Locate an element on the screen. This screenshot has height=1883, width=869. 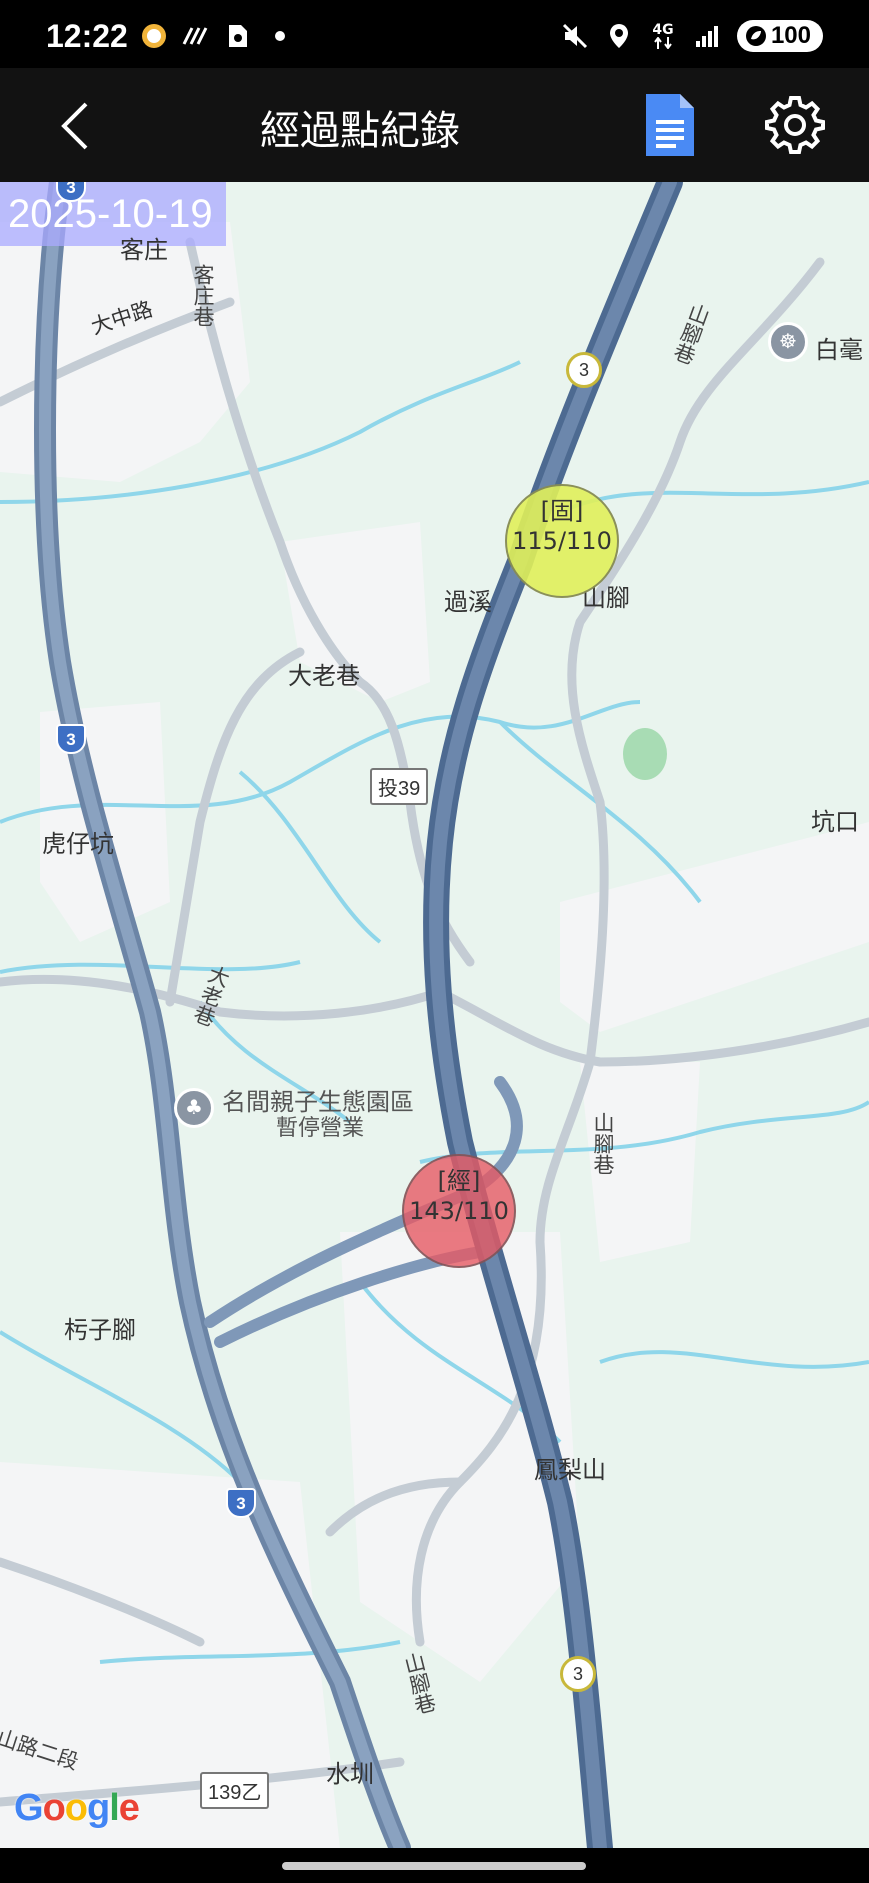
marker-tag: [固] is located at coordinates (562, 511).